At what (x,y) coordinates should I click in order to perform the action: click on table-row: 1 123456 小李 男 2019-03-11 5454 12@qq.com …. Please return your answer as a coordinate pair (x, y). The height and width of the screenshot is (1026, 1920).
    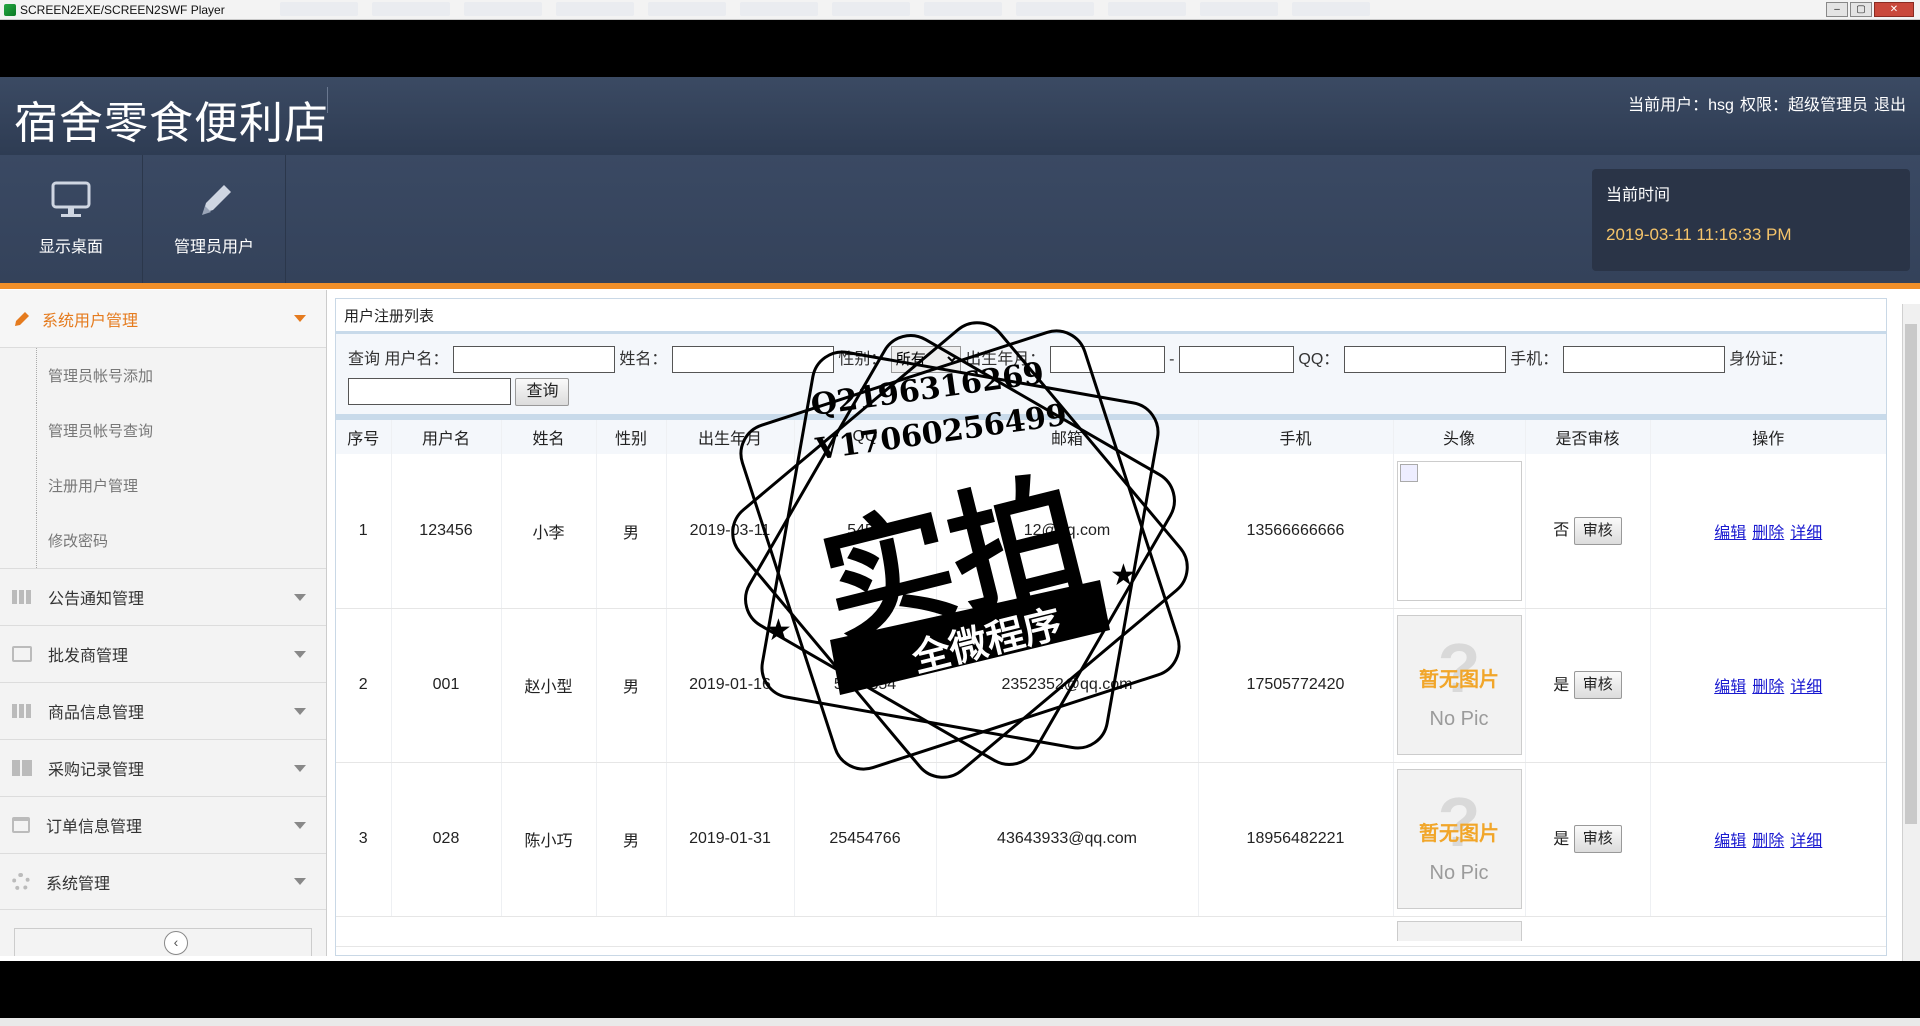
    Looking at the image, I should click on (1111, 531).